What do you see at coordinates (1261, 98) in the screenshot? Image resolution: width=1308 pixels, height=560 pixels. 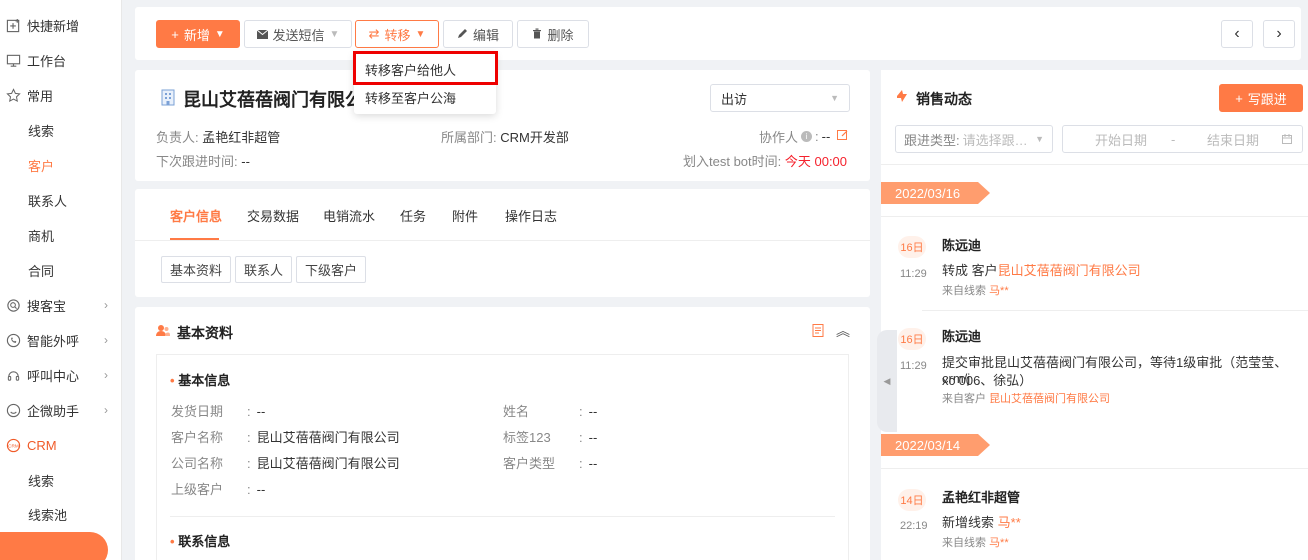 I see `write-follow-up-button: + 写跟进` at bounding box center [1261, 98].